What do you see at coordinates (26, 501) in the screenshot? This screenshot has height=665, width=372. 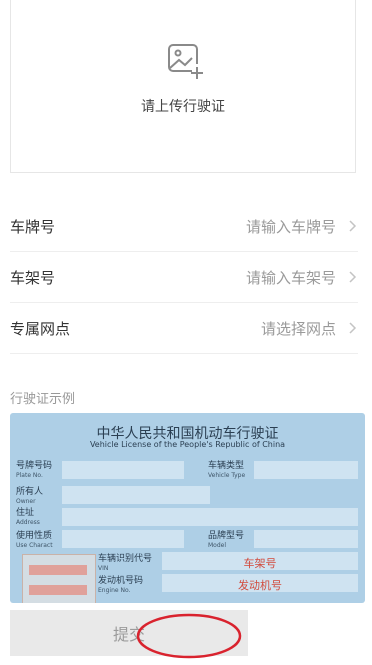 I see `owner-label-en: Owner` at bounding box center [26, 501].